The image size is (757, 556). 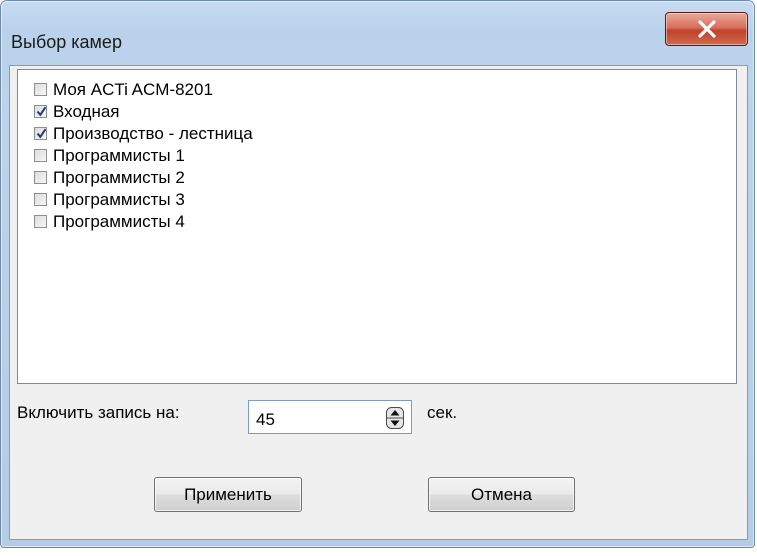 I want to click on record-duration-input: 45, so click(x=330, y=417).